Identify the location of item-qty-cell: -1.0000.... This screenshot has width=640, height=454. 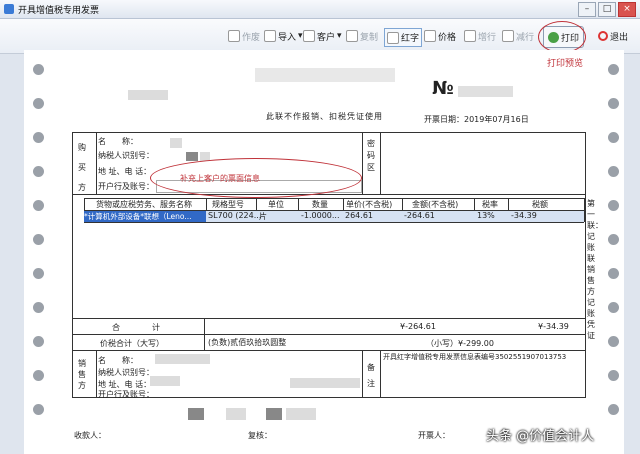
(320, 215).